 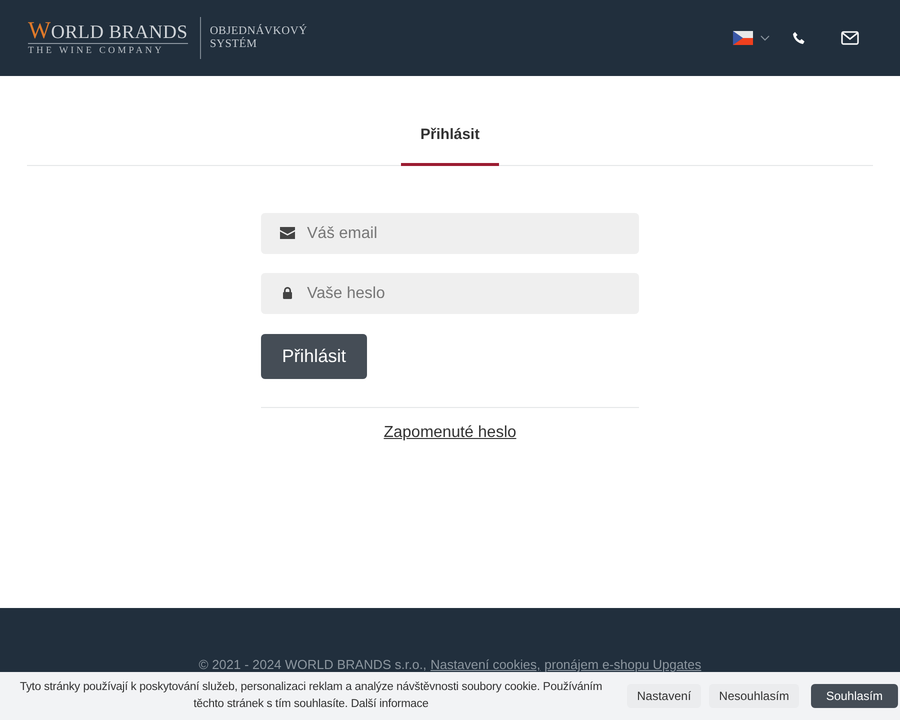 I want to click on flag-dropdown, so click(x=751, y=38).